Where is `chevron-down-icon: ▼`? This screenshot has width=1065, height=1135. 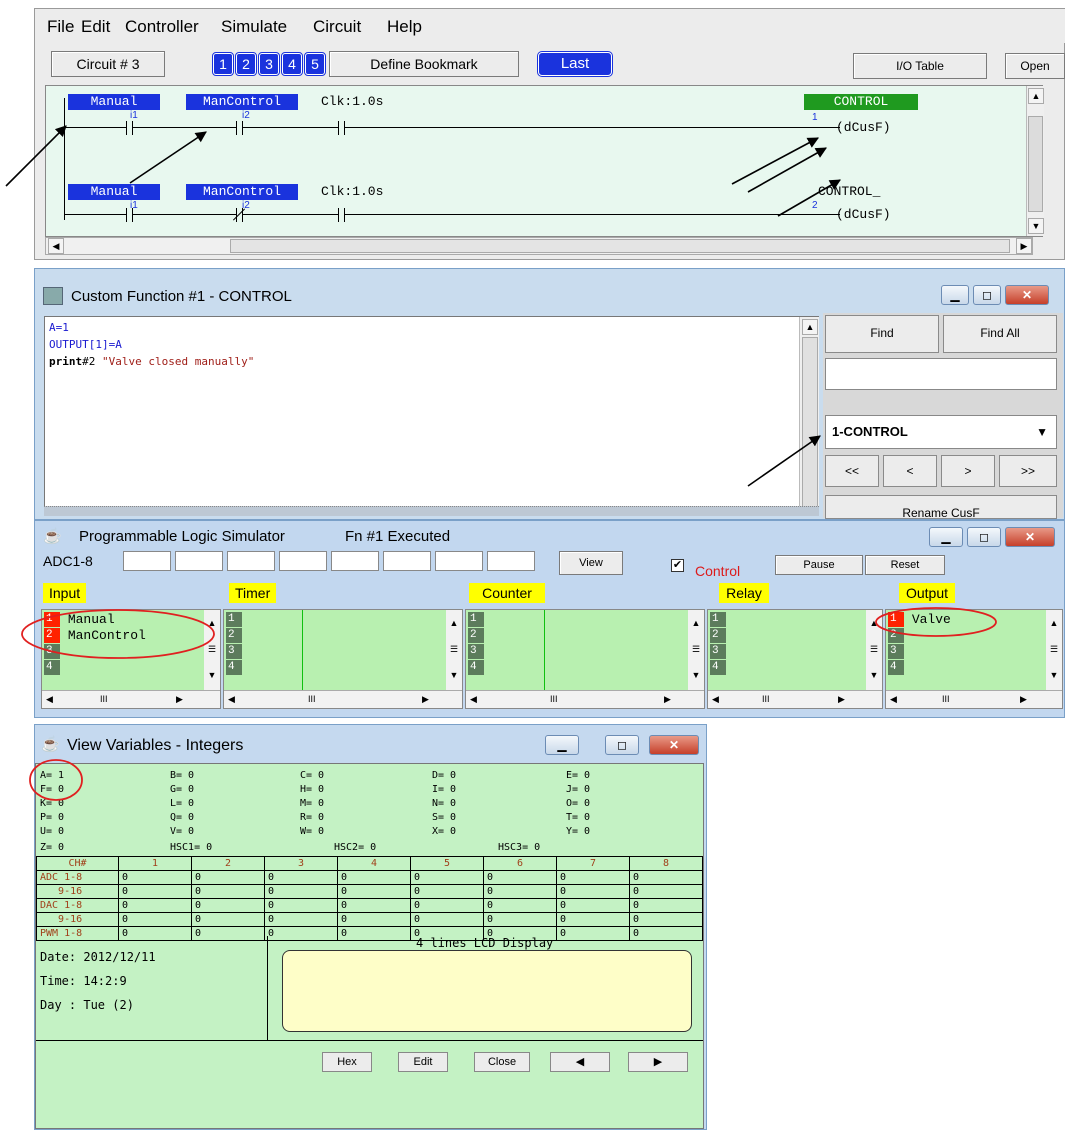 chevron-down-icon: ▼ is located at coordinates (1042, 432).